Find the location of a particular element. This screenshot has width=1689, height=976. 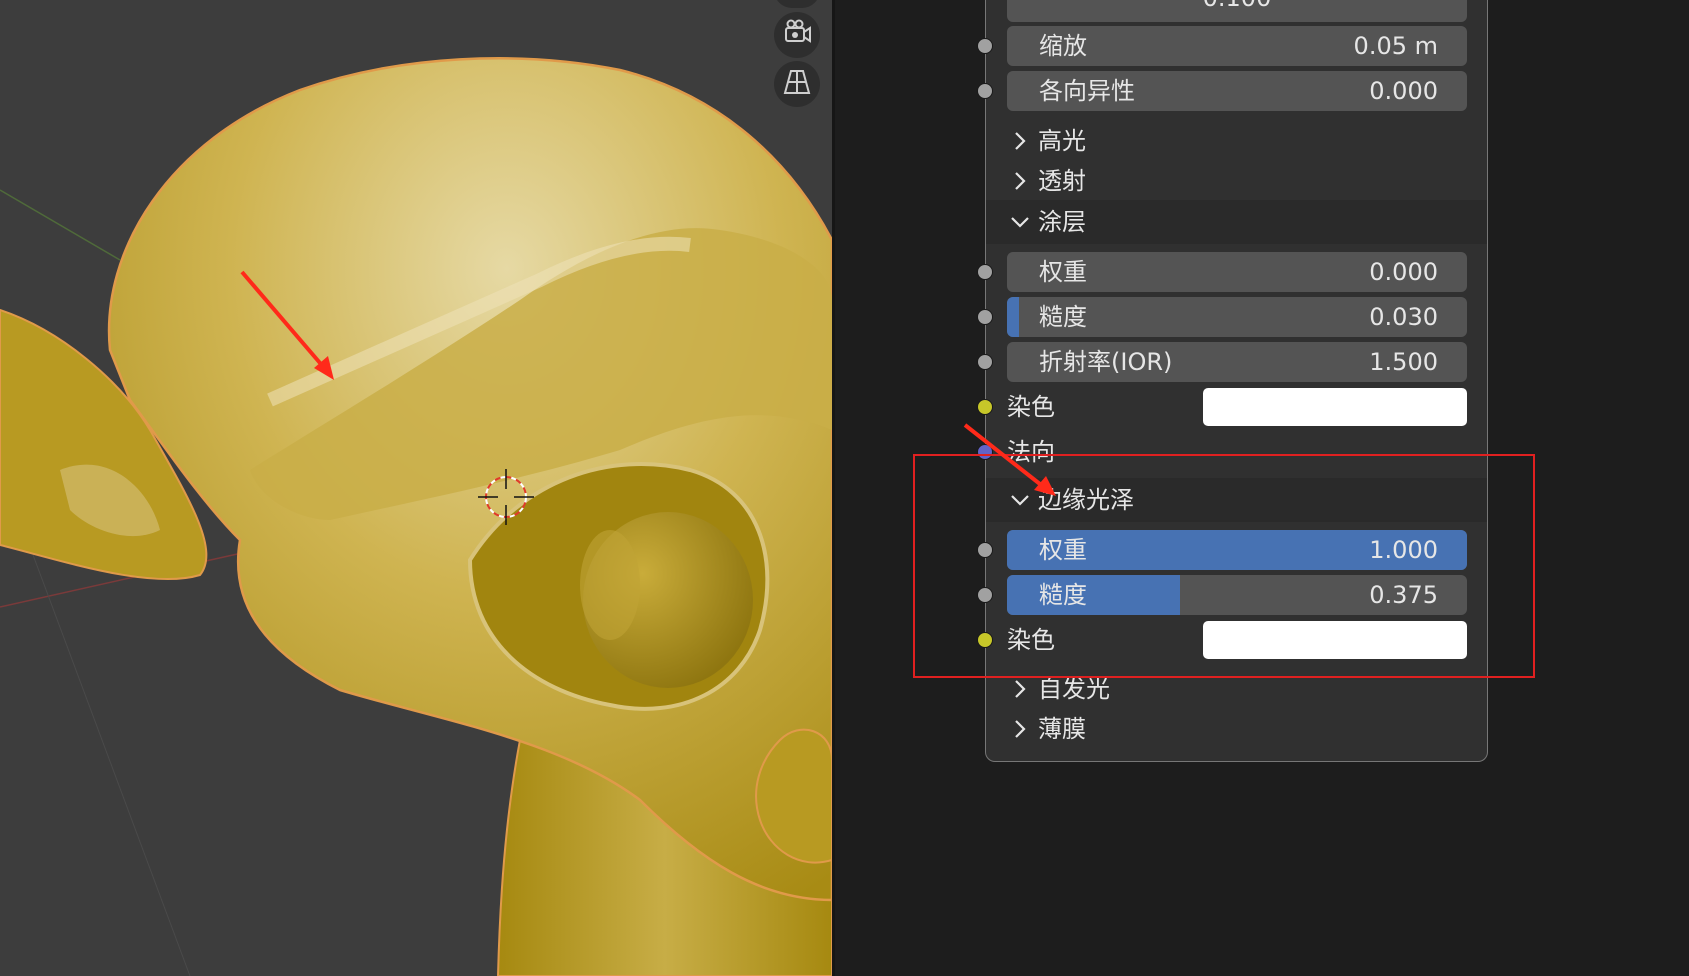

camera-view-icon is located at coordinates (797, 35).